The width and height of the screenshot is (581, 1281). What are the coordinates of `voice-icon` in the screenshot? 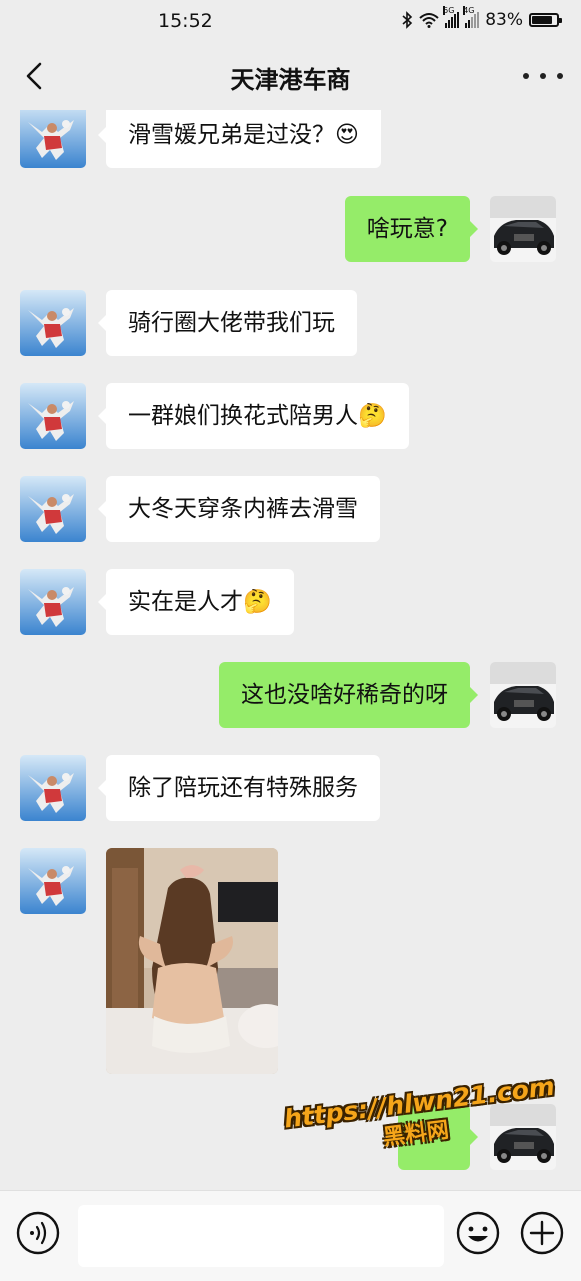 It's located at (38, 1233).